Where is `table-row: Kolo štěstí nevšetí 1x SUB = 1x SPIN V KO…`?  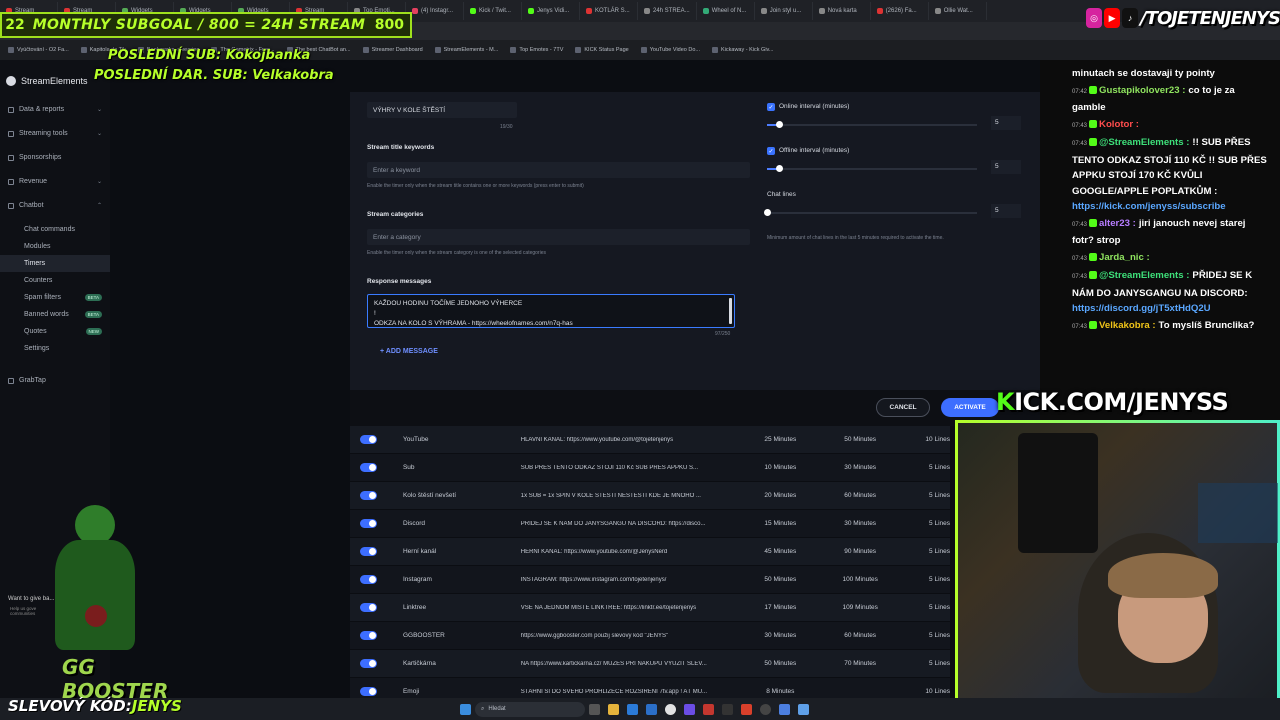 table-row: Kolo štěstí nevšetí 1x SUB = 1x SPIN V KO… is located at coordinates (650, 496).